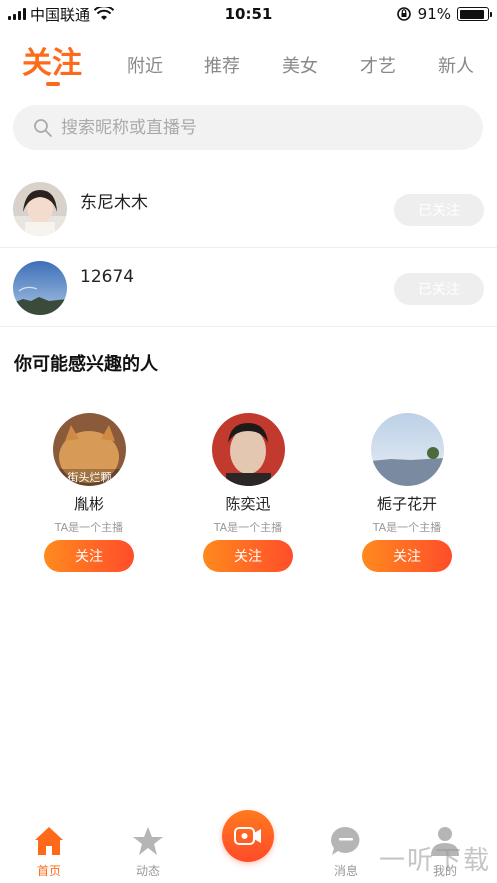 This screenshot has height=883, width=497. Describe the element at coordinates (345, 840) in the screenshot. I see `message-icon` at that location.